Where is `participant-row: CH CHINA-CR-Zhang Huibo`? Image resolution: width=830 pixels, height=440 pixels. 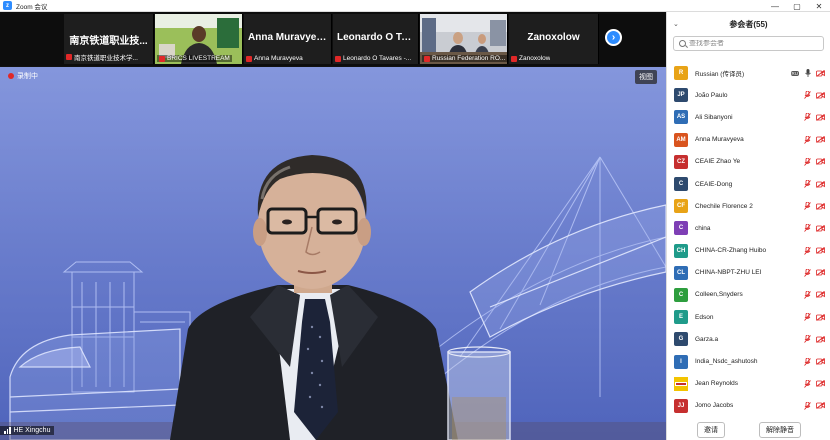
participant-row: CH CHINA-CR-Zhang Huibo is located at coordinates (748, 251).